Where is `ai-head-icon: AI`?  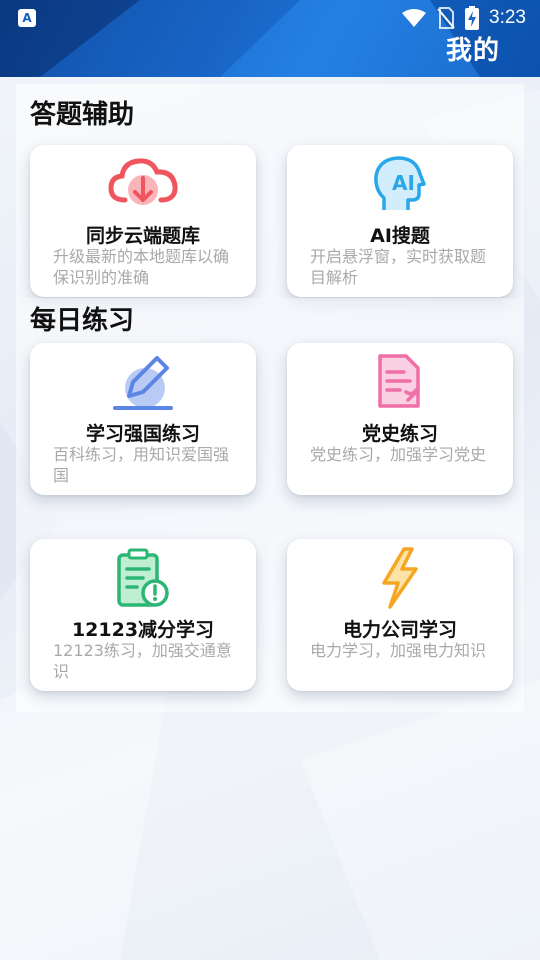
ai-head-icon: AI is located at coordinates (400, 184).